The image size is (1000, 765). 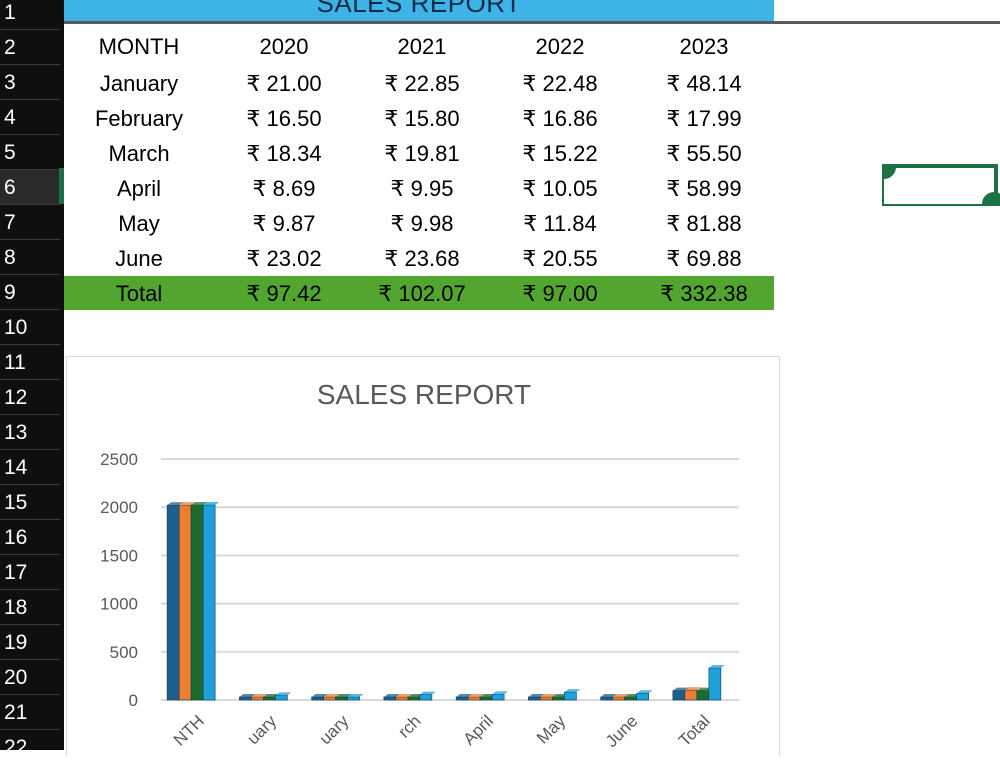 I want to click on value-cell: ₹ 23.68, so click(x=422, y=258).